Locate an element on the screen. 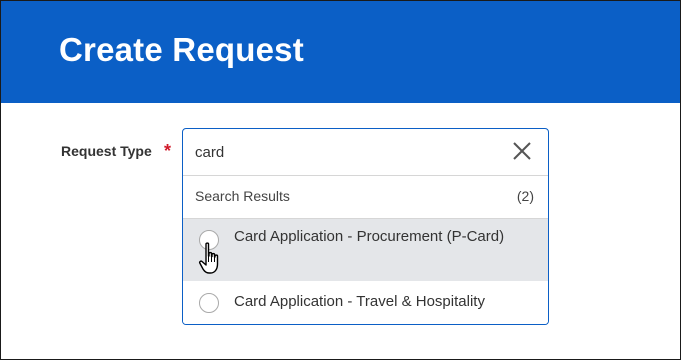 The image size is (681, 360). search-results-title: Search Results is located at coordinates (242, 196).